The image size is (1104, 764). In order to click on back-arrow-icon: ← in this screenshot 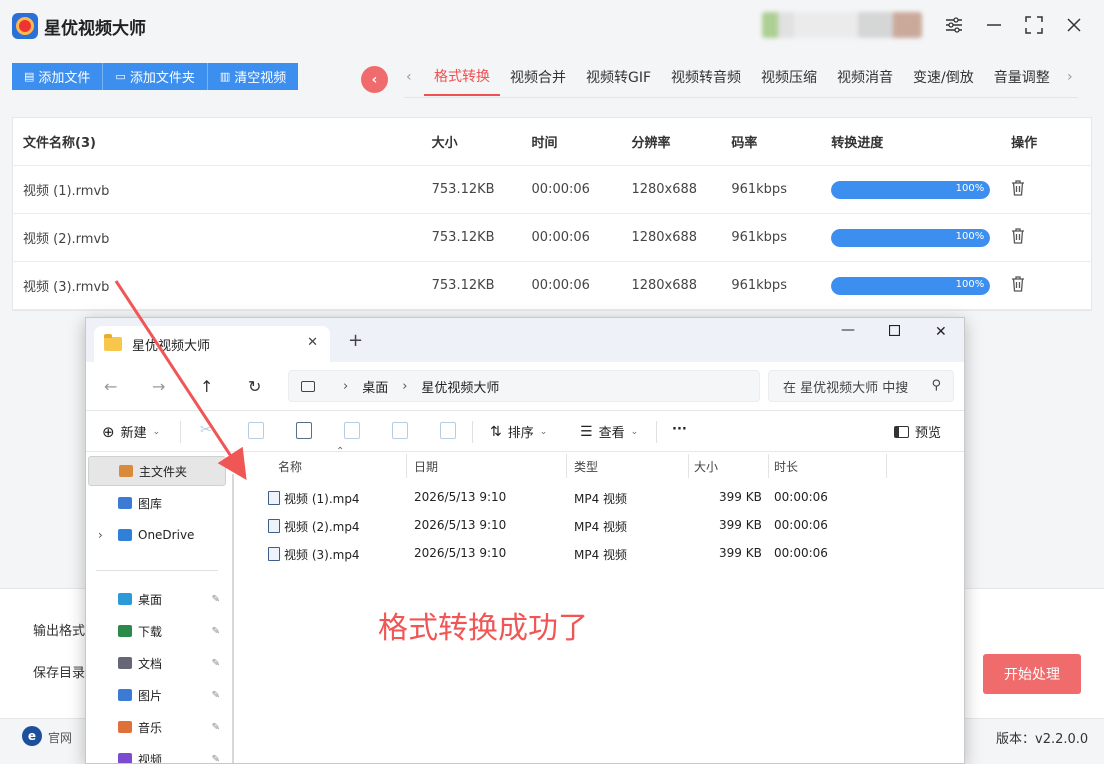, I will do `click(110, 386)`.